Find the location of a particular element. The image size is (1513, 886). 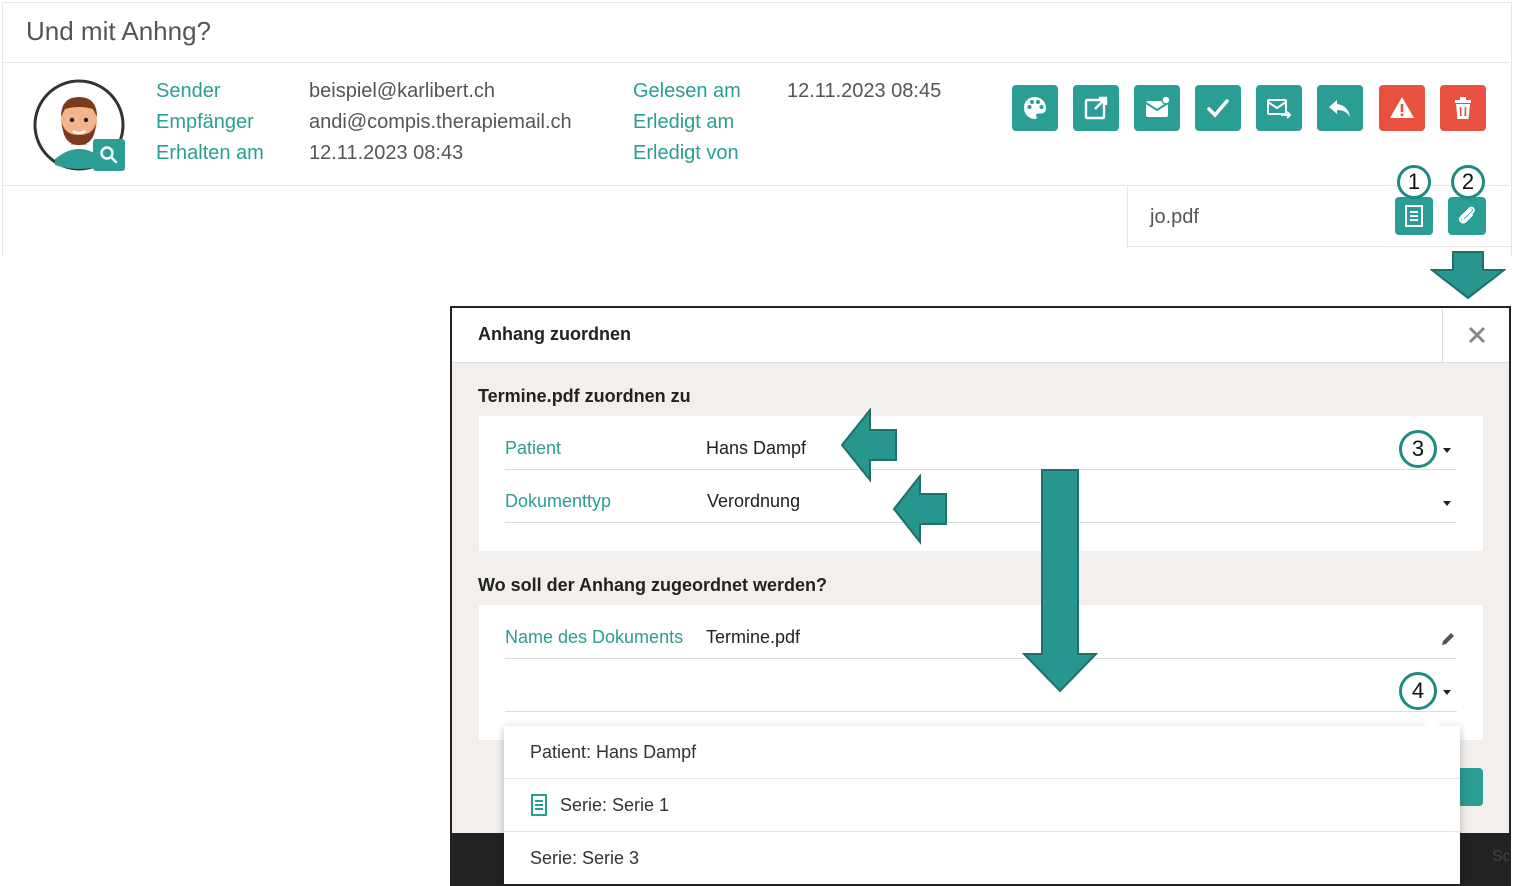

received-label: Erhalten am is located at coordinates (210, 153).